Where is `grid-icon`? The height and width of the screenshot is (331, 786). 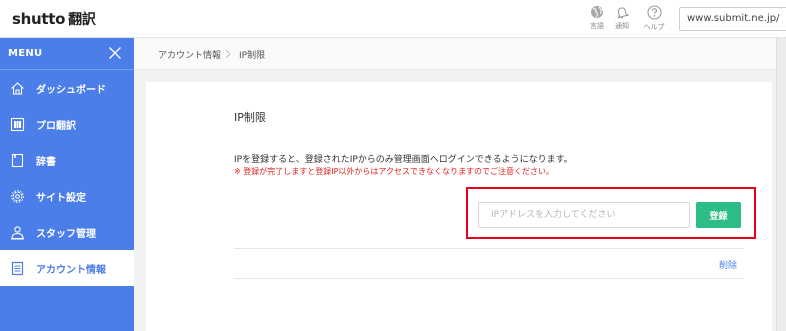
grid-icon is located at coordinates (17, 124).